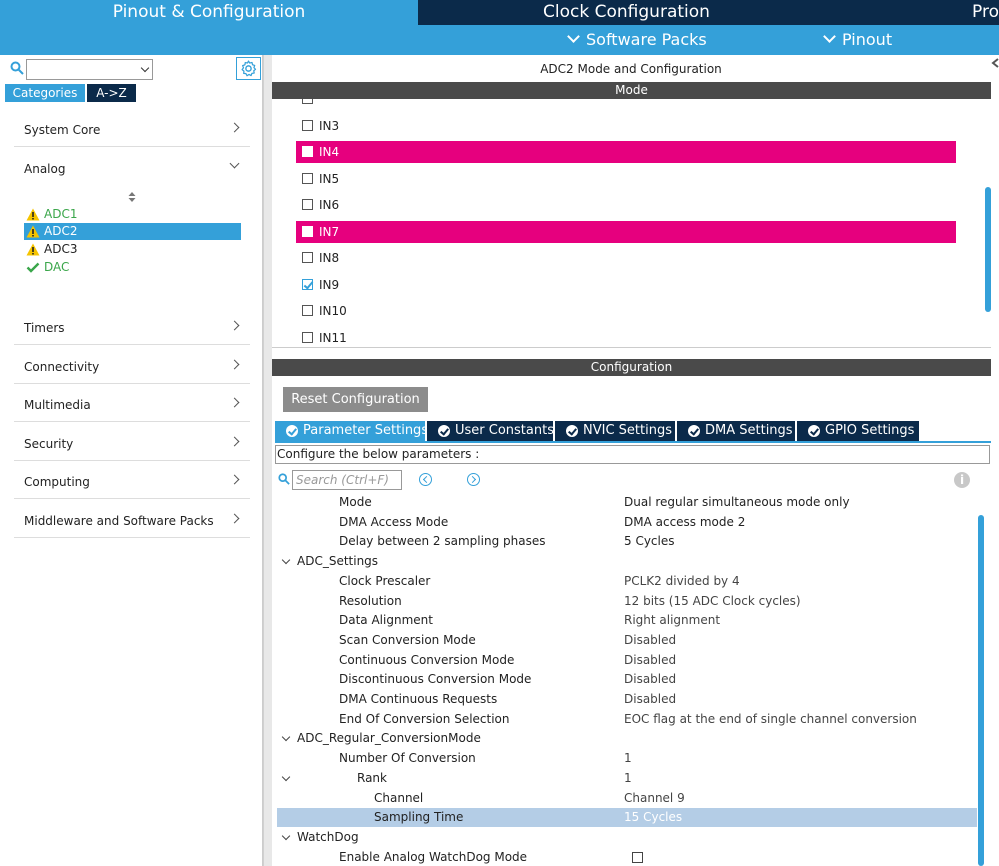  What do you see at coordinates (89, 69) in the screenshot?
I see `search-combo-box` at bounding box center [89, 69].